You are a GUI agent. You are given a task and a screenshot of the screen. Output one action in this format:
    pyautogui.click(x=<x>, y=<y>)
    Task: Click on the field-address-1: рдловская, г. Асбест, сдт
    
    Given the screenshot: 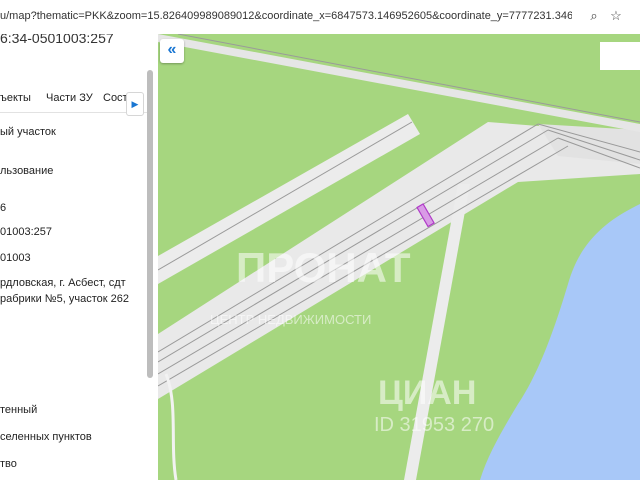 What is the action you would take?
    pyautogui.click(x=63, y=283)
    